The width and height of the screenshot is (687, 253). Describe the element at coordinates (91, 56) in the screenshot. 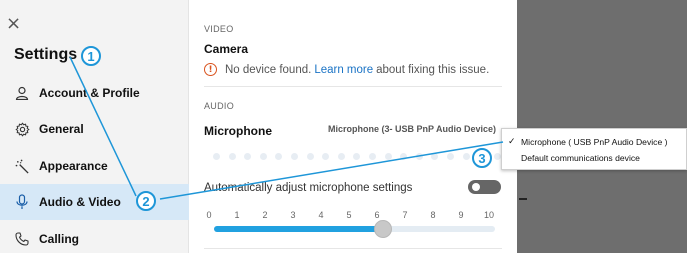

I see `annotation-badge-1: 1` at that location.